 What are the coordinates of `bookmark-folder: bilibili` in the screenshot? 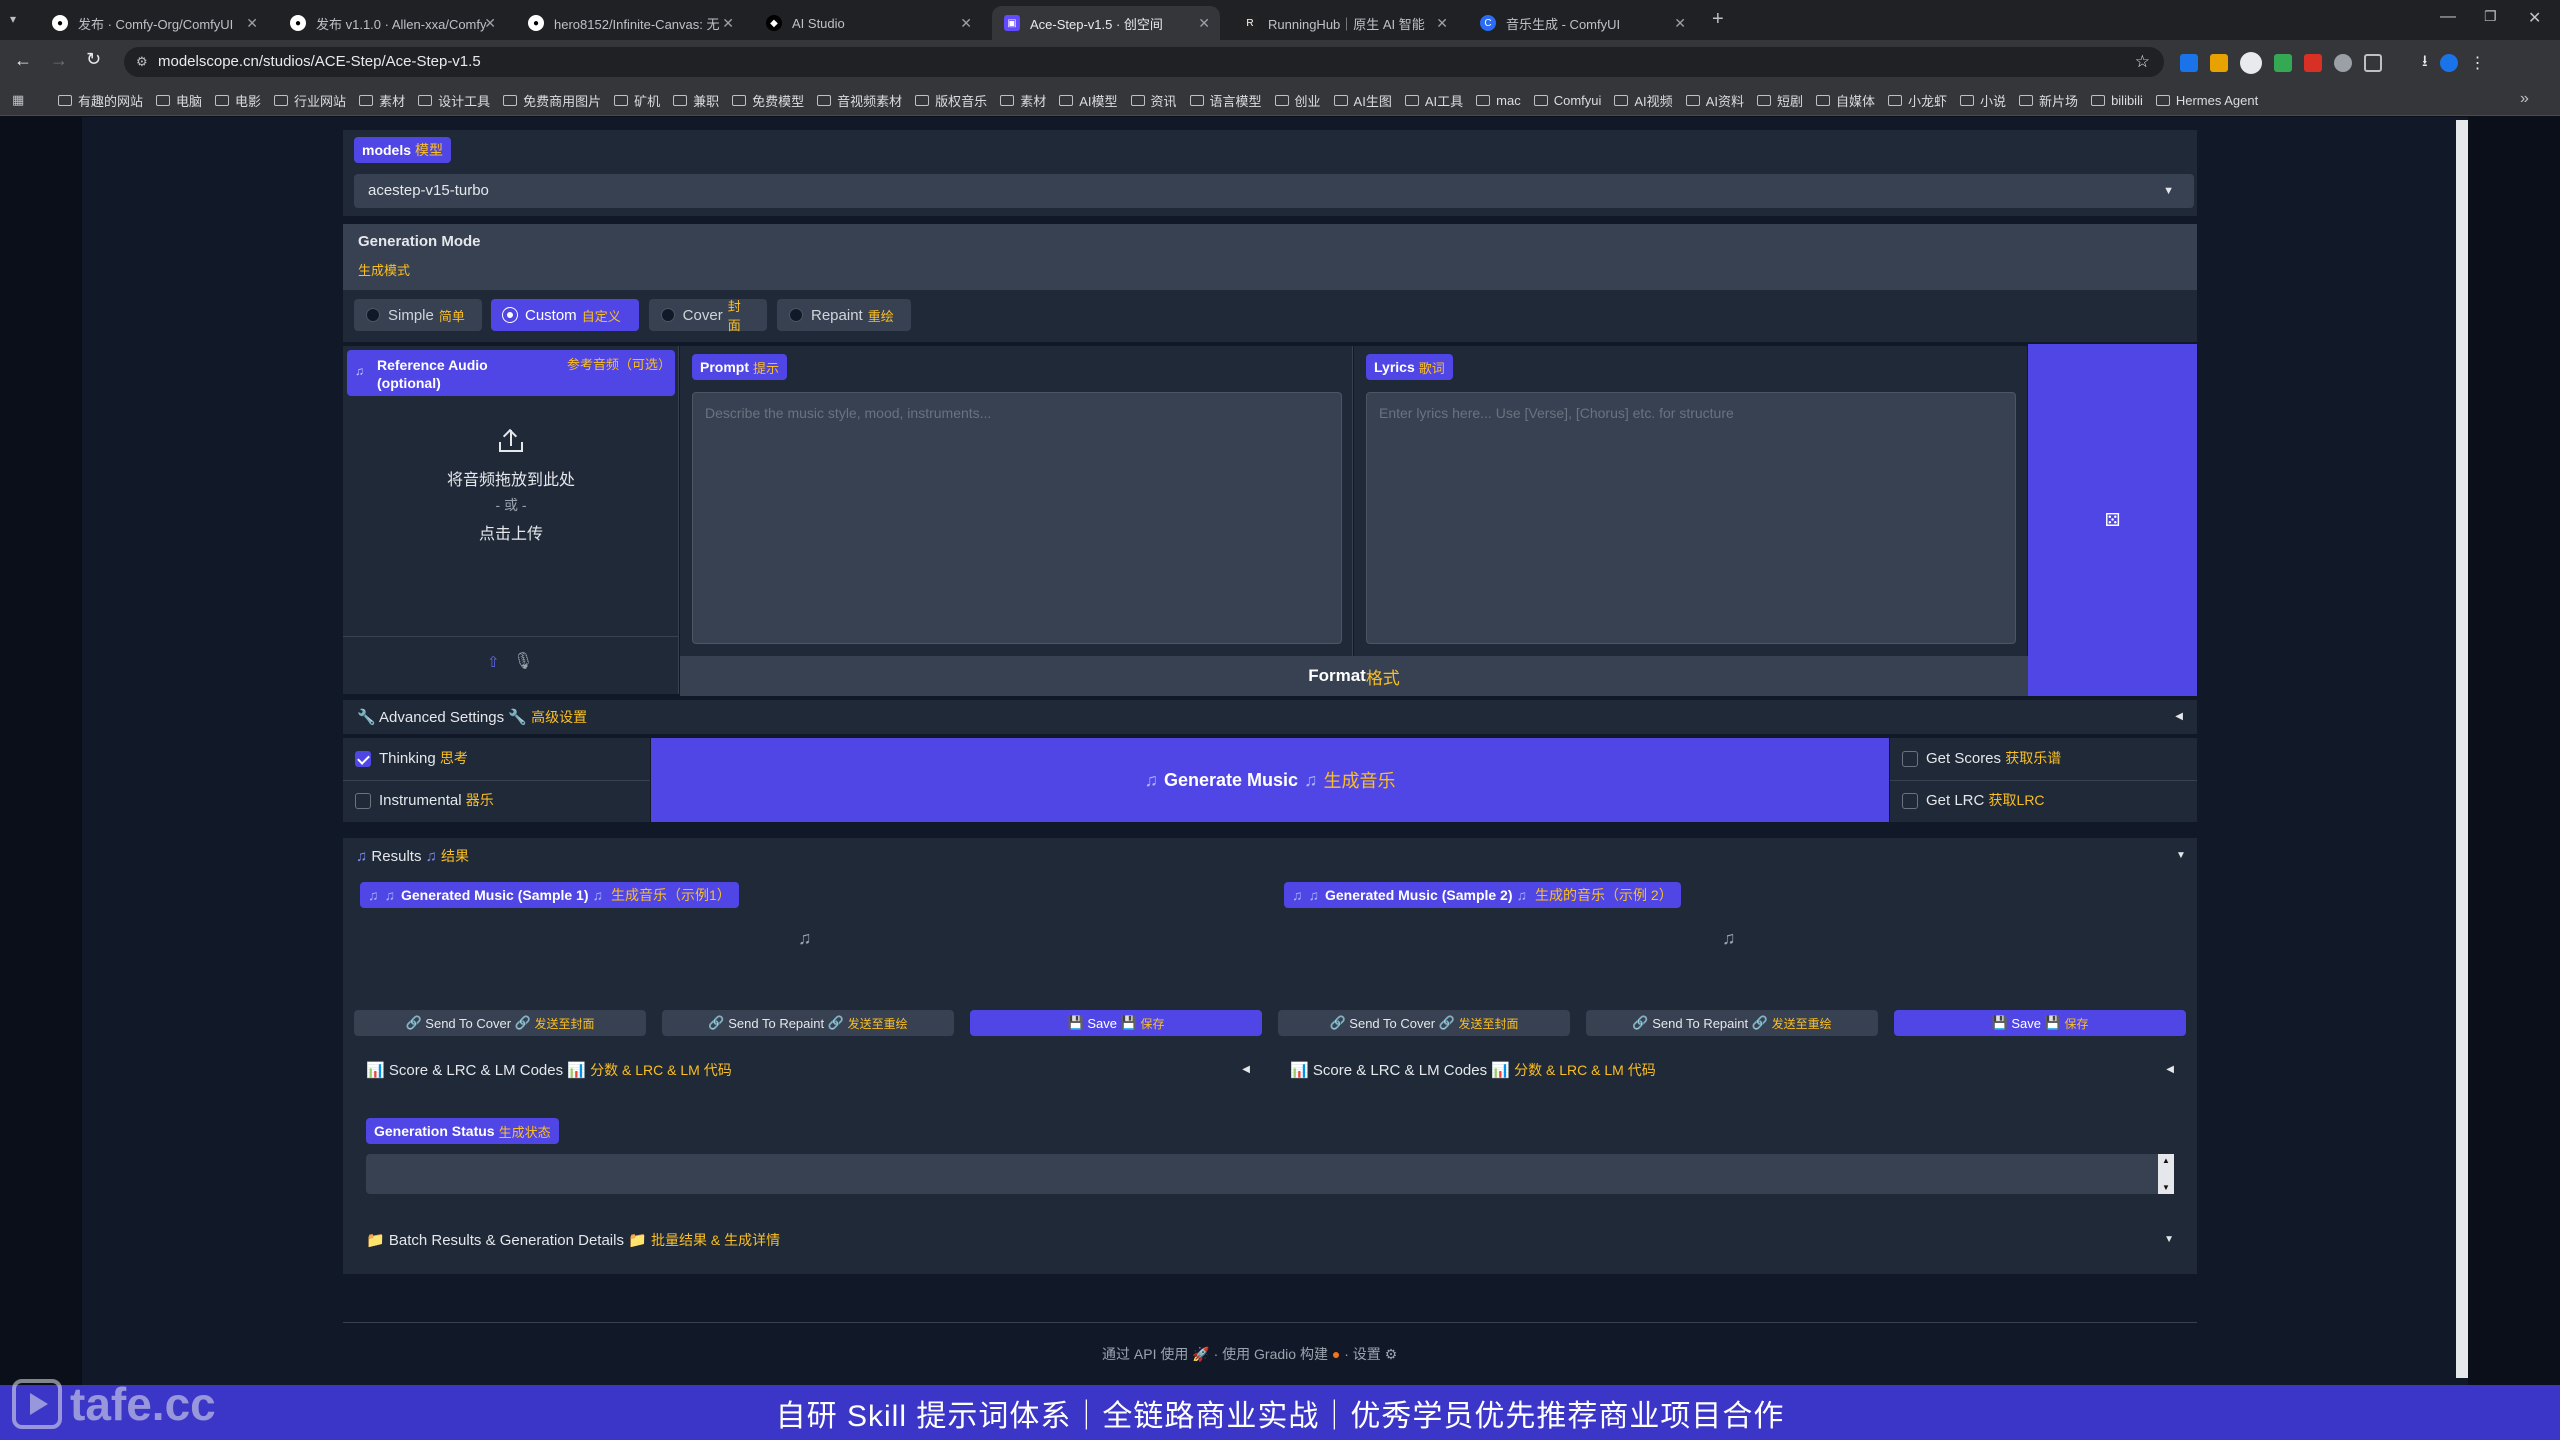 It's located at (2117, 100).